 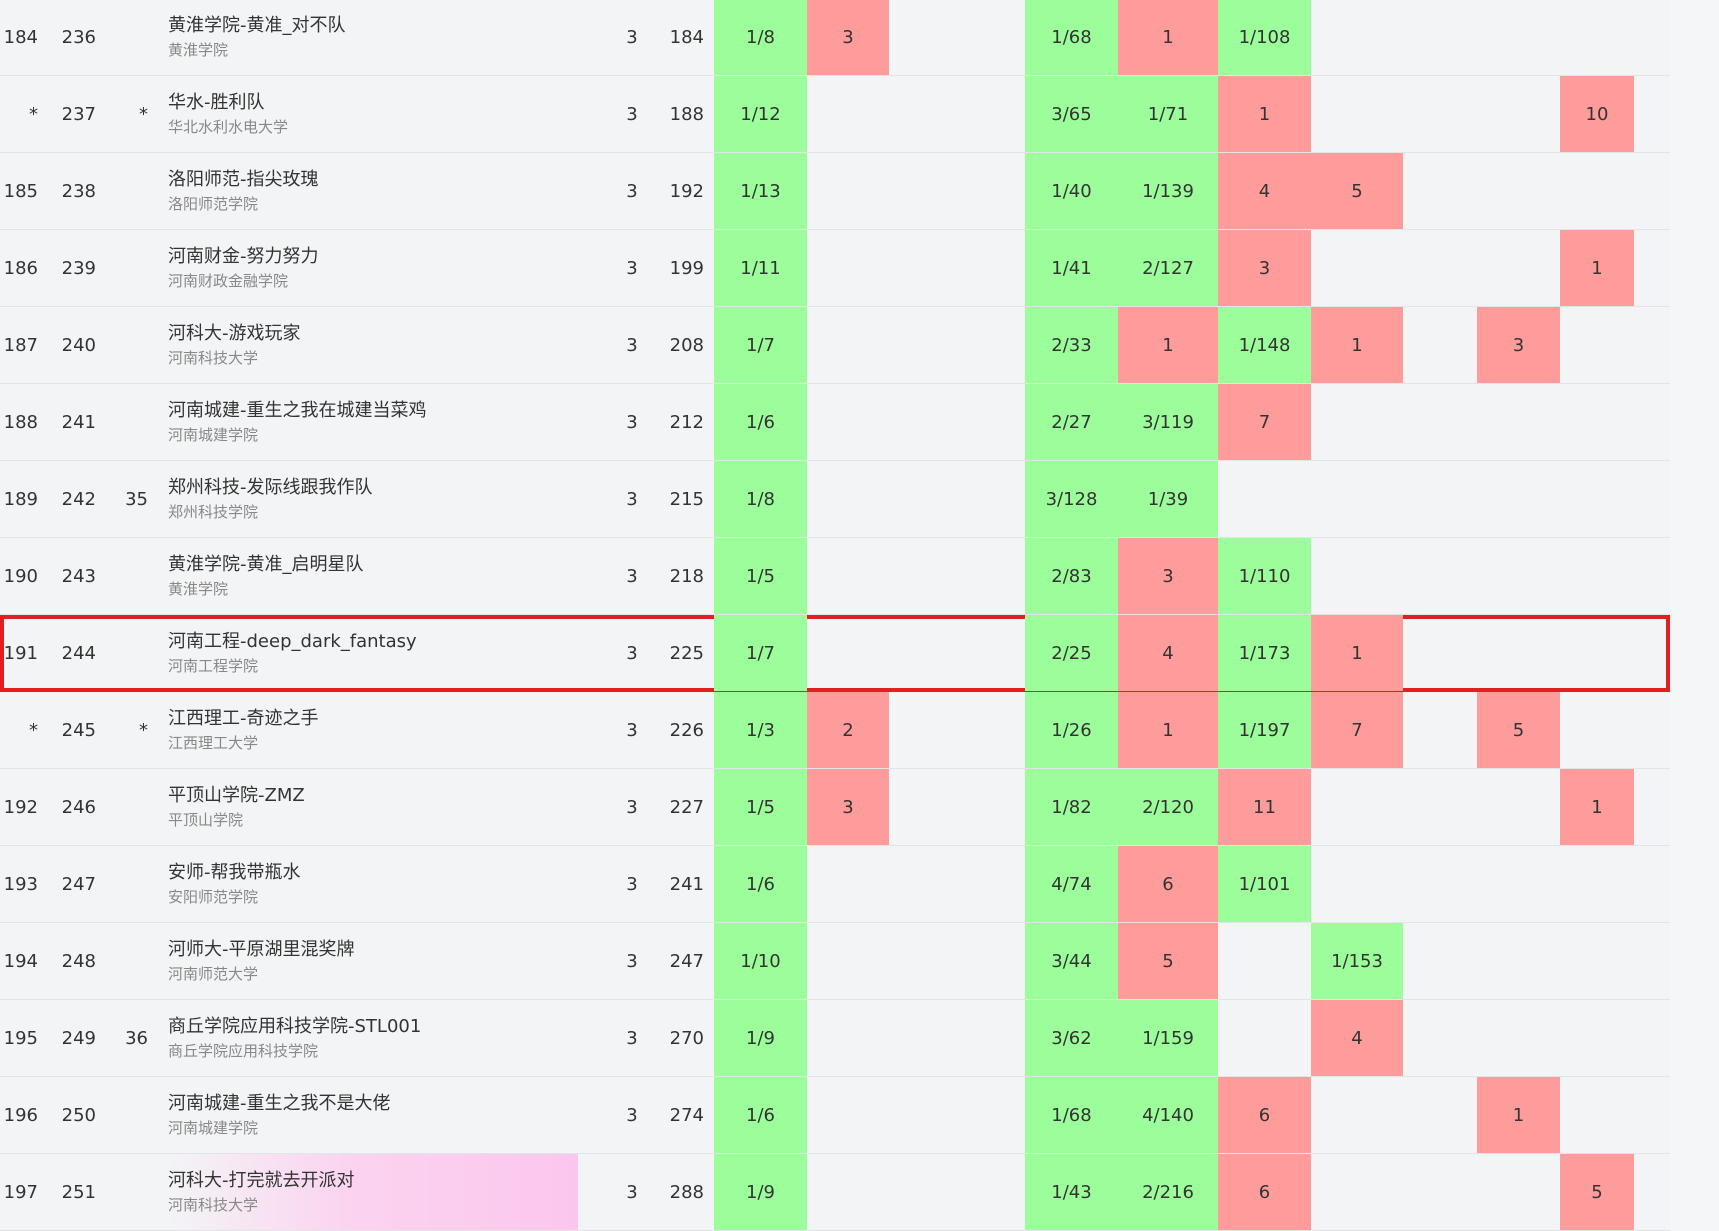 I want to click on team-cell: 江西理工-奇迹之手 江西理工大学, so click(x=373, y=730).